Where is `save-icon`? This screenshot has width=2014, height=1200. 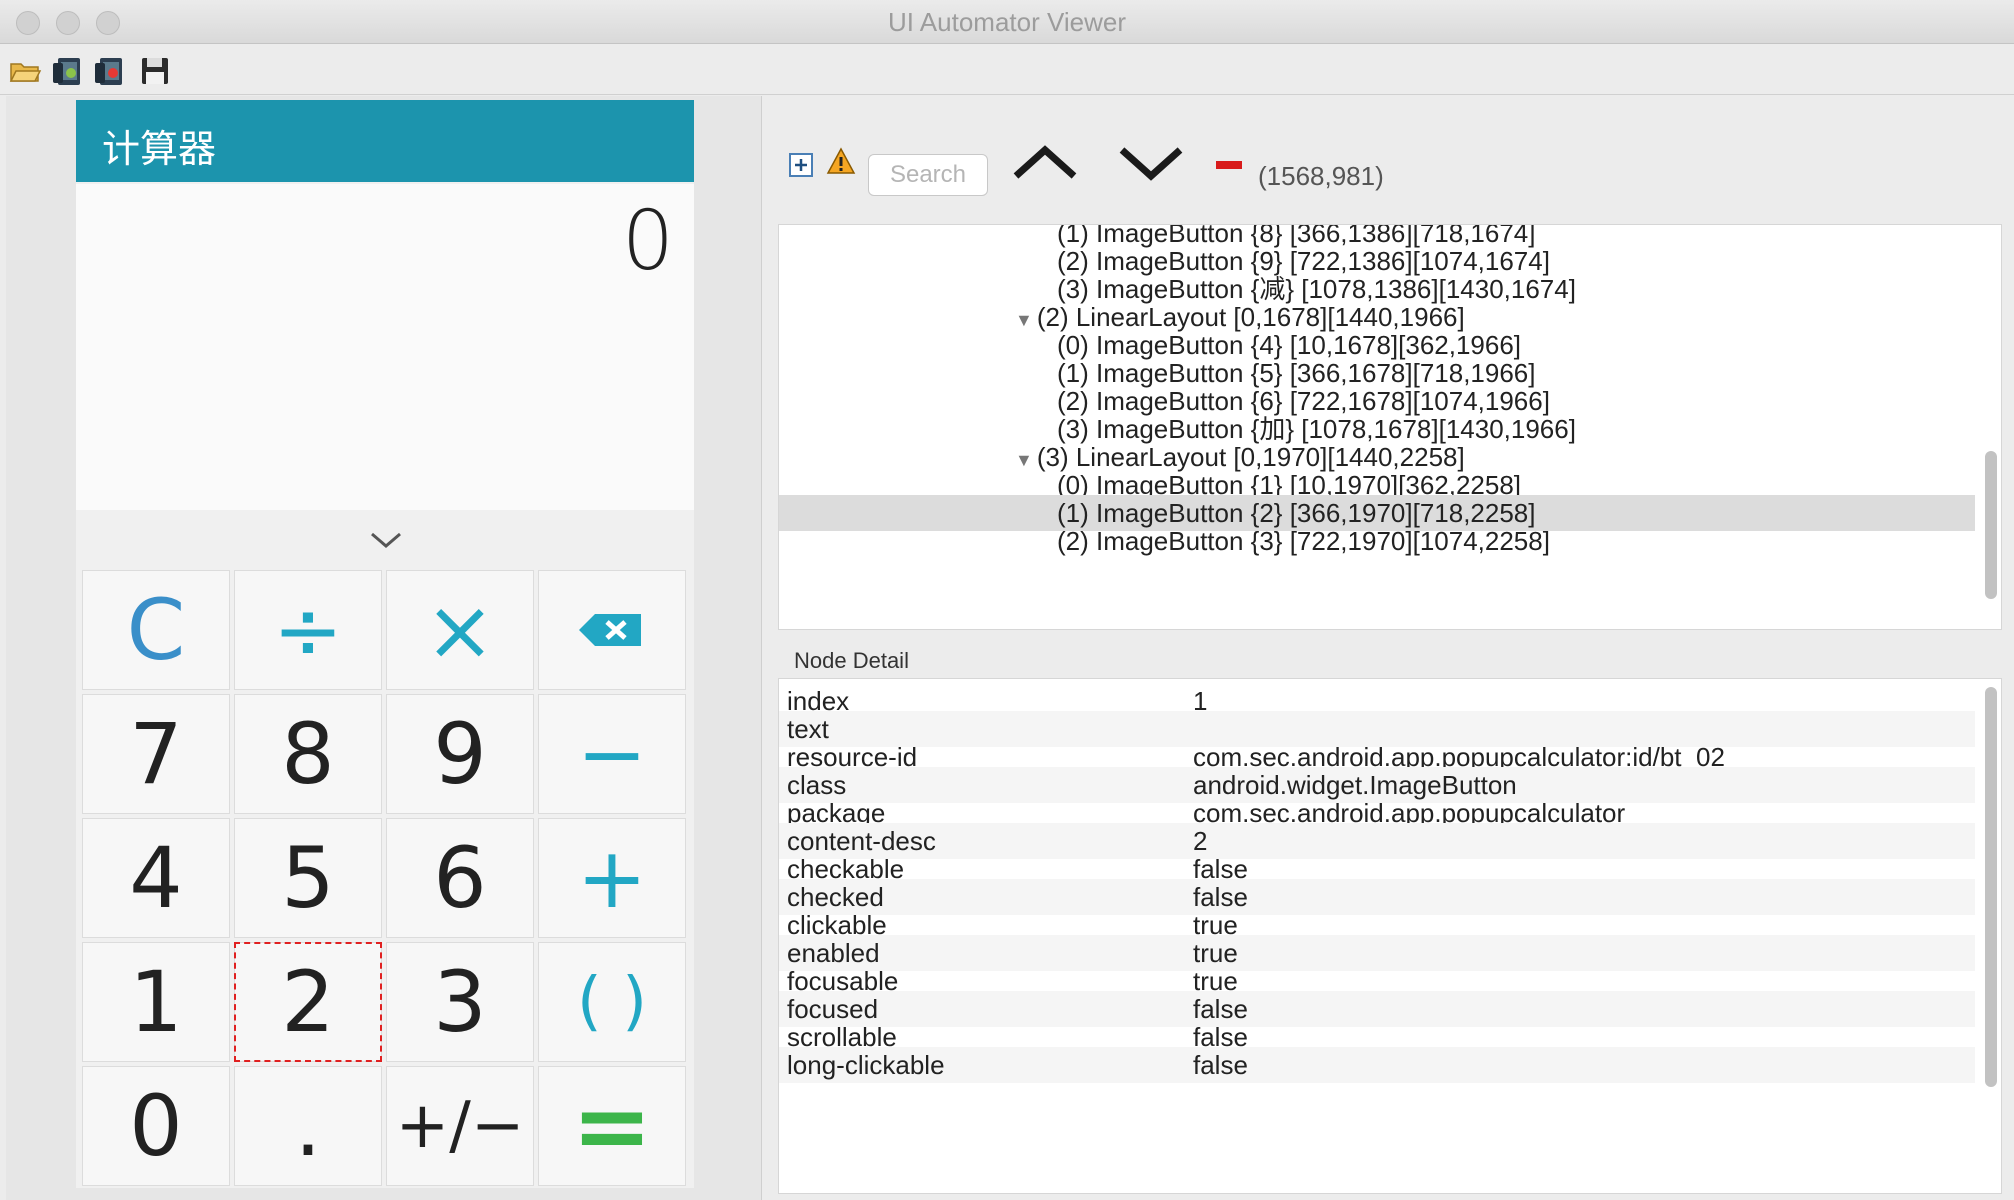
save-icon is located at coordinates (155, 71).